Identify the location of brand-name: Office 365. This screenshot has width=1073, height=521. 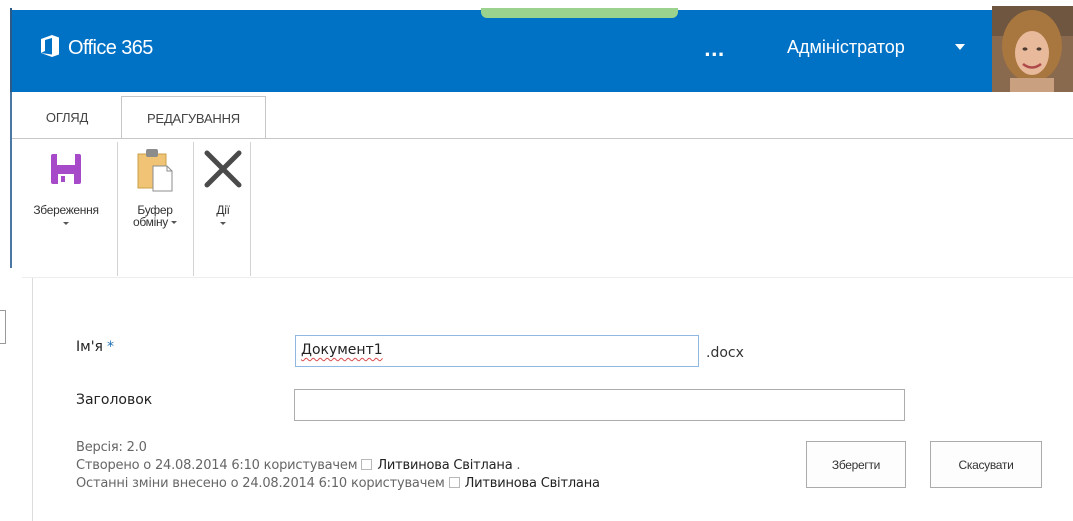
(110, 47).